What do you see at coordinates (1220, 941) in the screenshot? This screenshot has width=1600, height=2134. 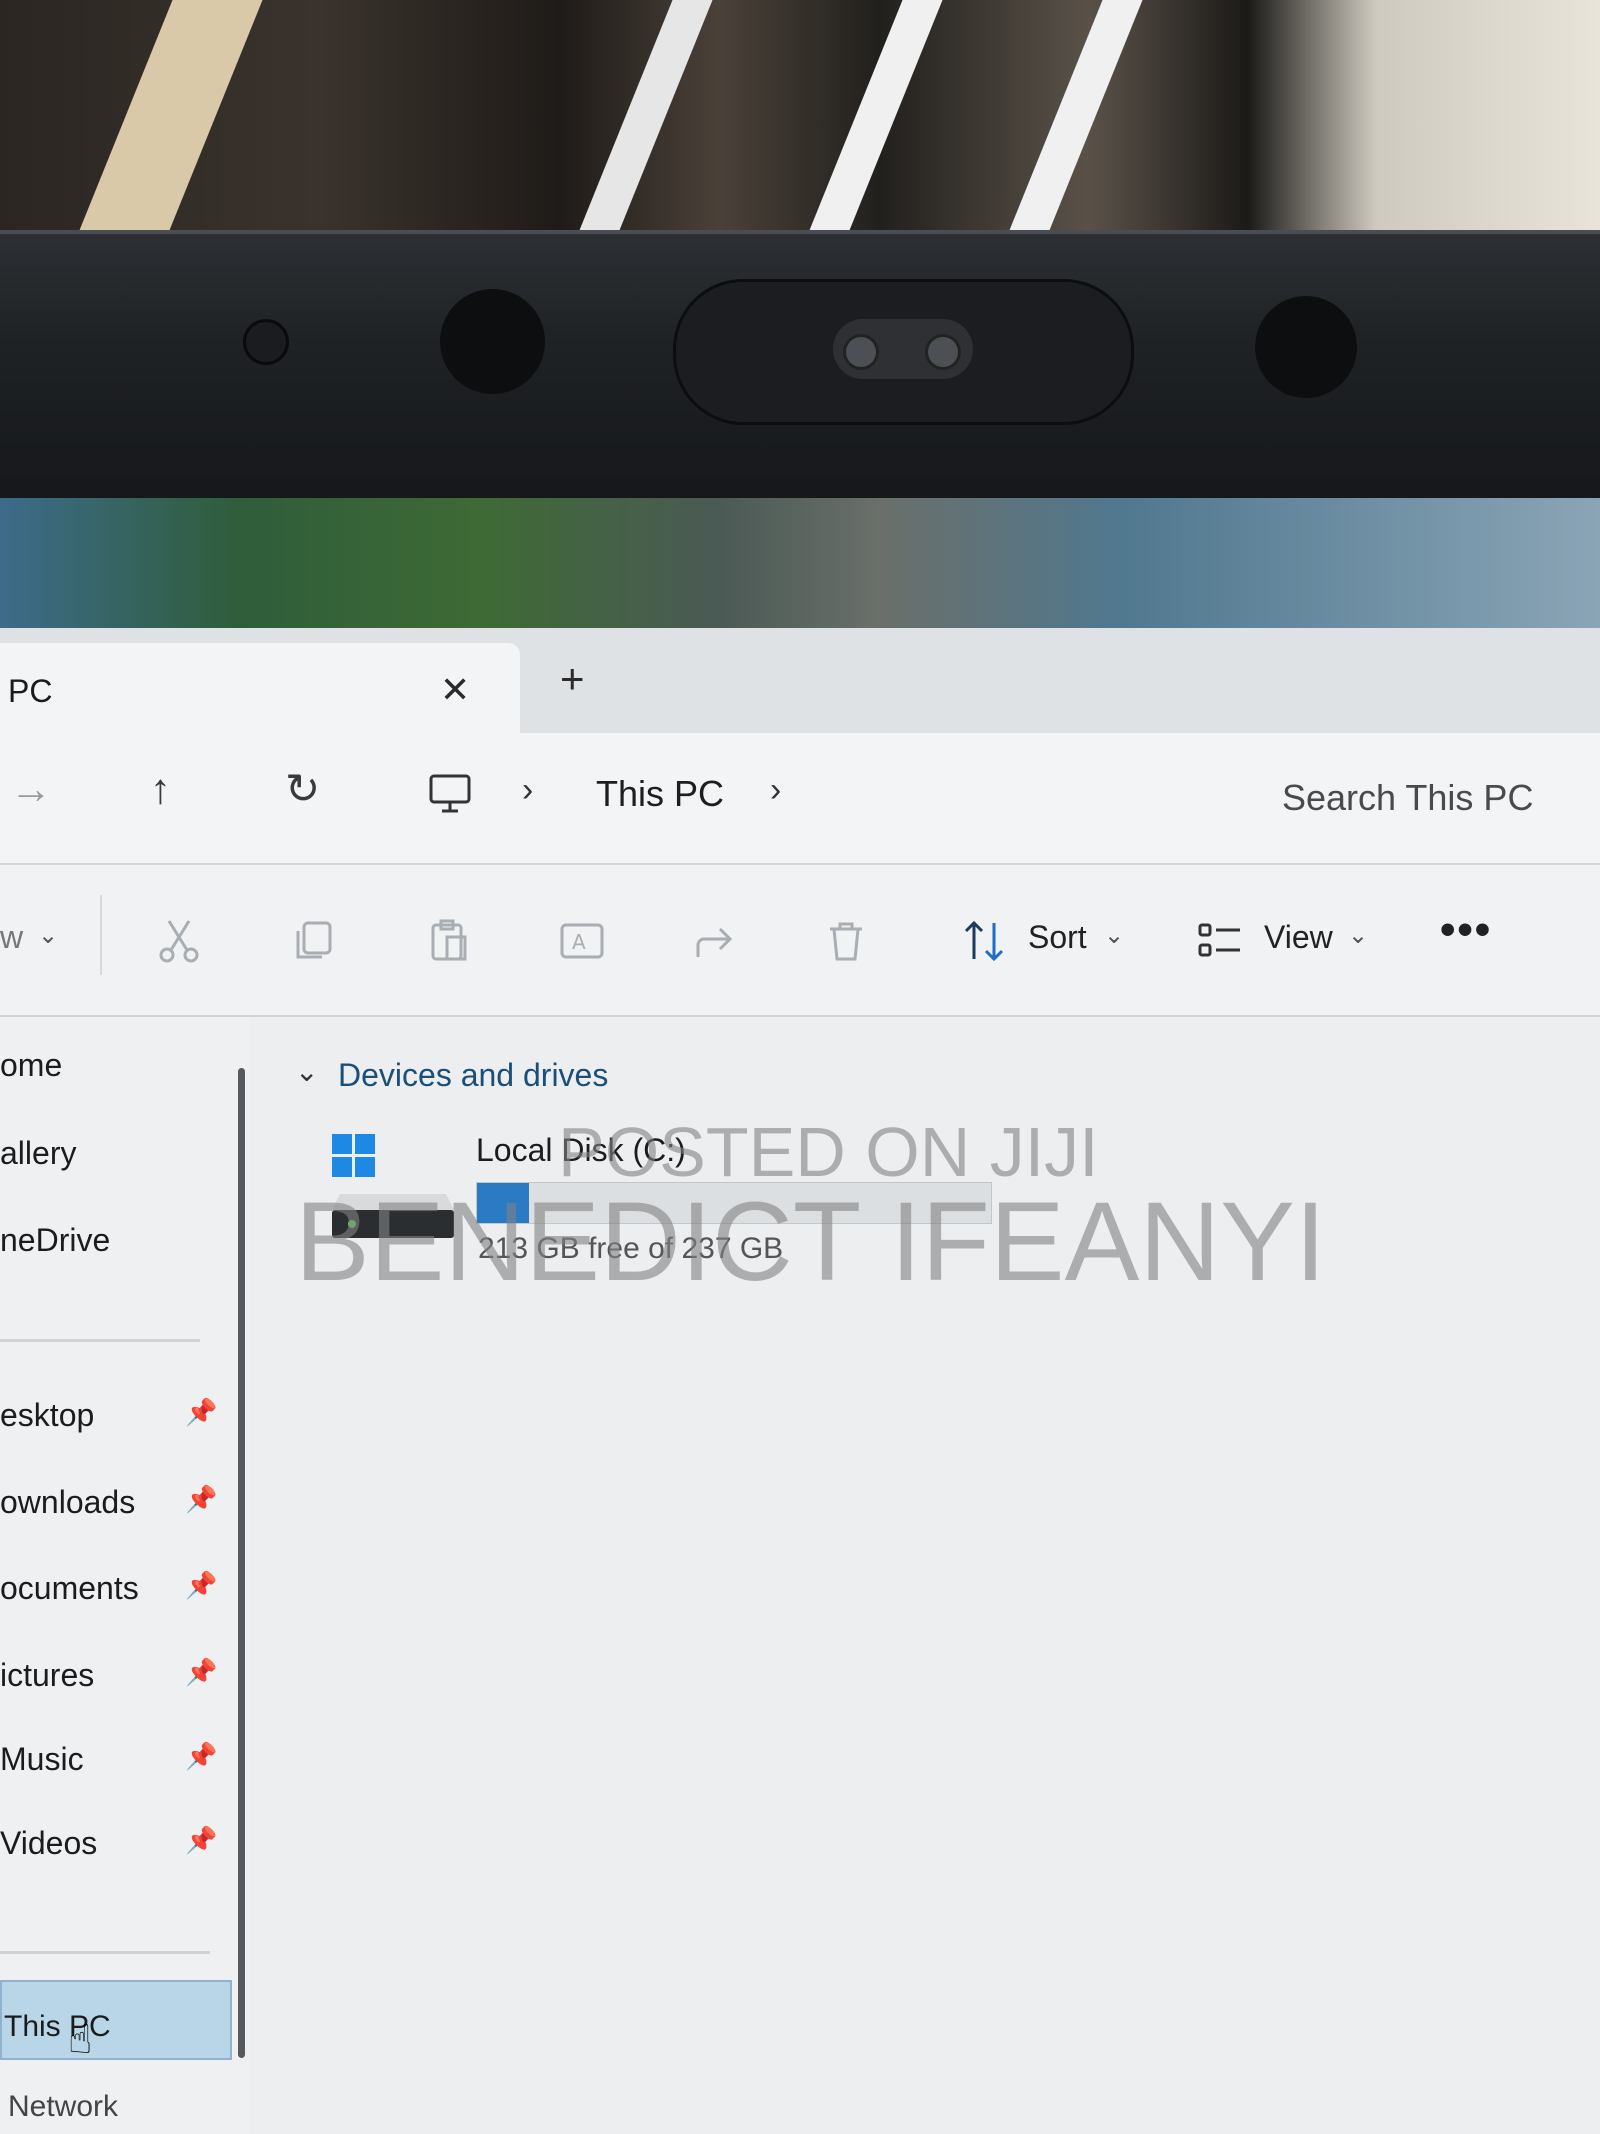 I see `view-icon` at bounding box center [1220, 941].